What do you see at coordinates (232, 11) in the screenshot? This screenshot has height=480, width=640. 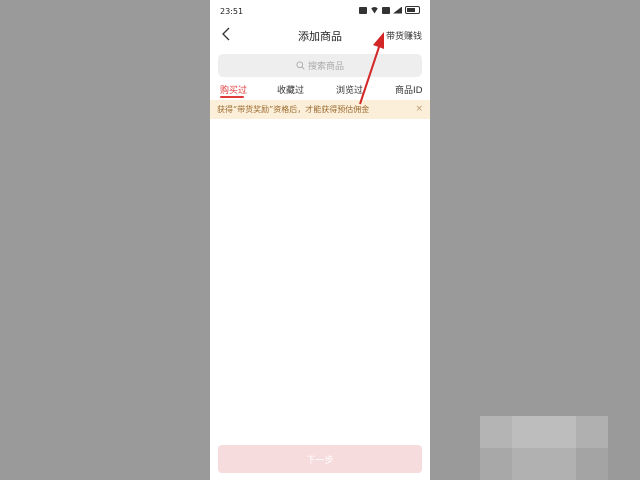 I see `status-time: 23:51` at bounding box center [232, 11].